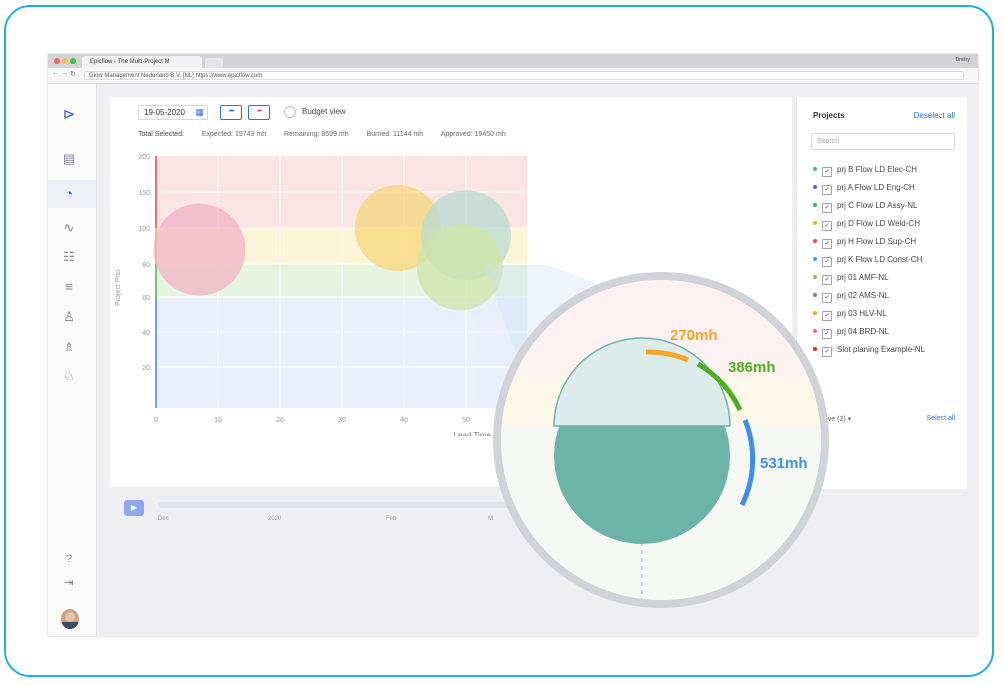  Describe the element at coordinates (458, 505) in the screenshot. I see `timeline-slider` at that location.